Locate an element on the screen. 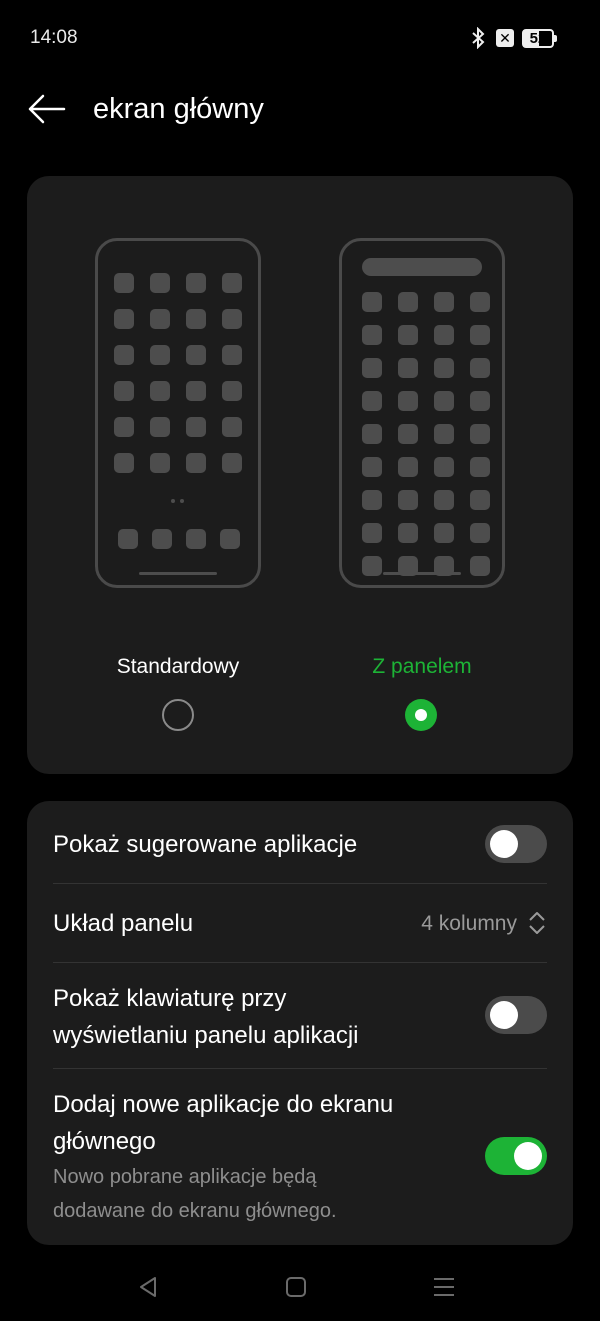  option-standard-label: Standardowy is located at coordinates (178, 667).